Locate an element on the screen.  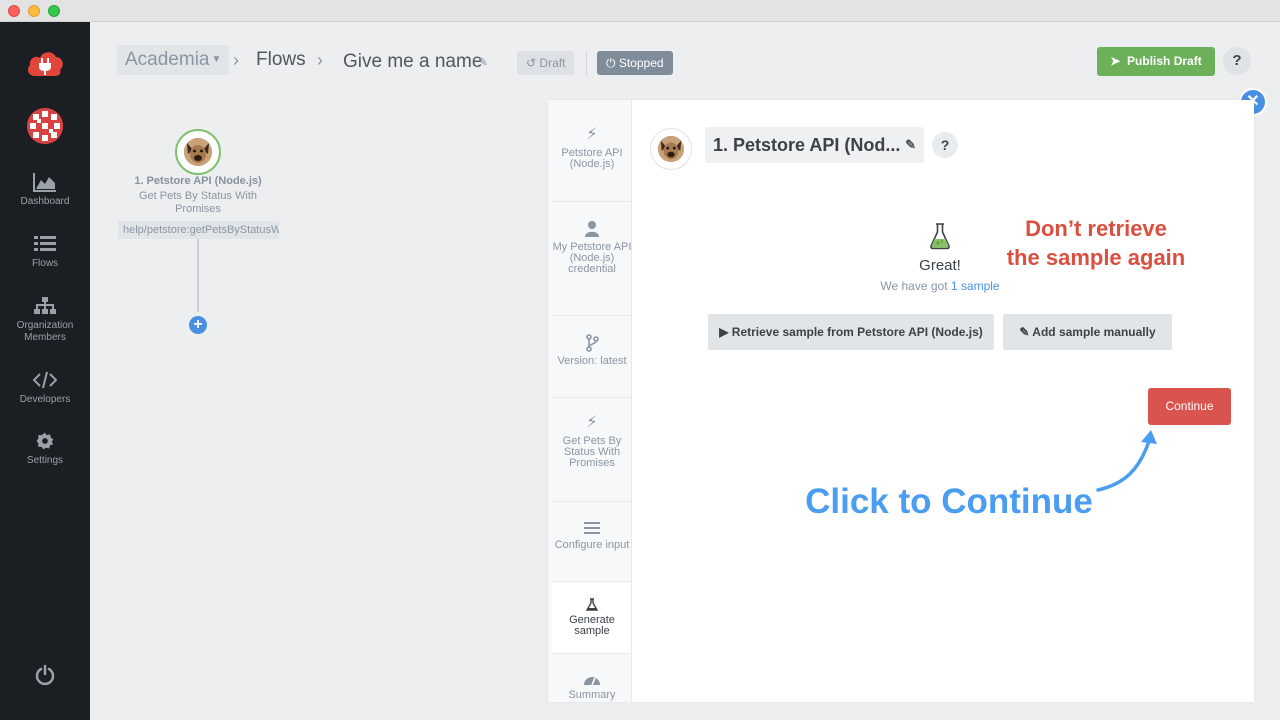
tab-label: My Petstore API (Node.js) credential is located at coordinates (592, 258).